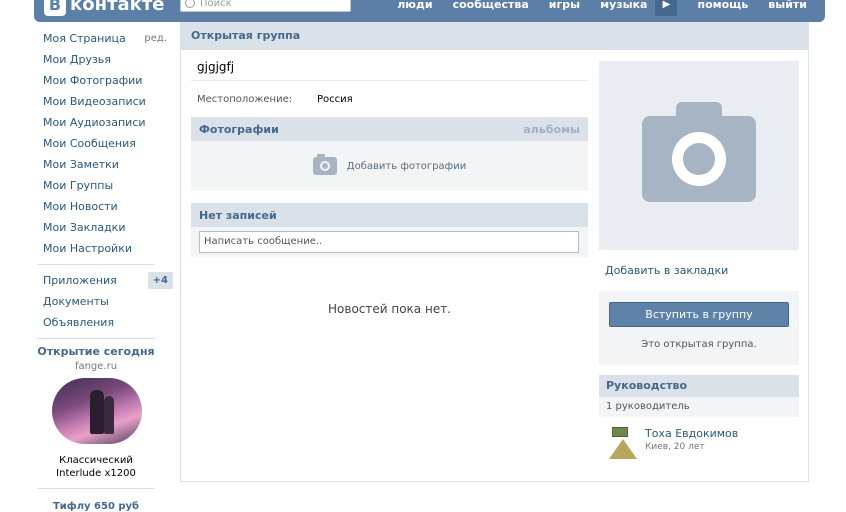  Describe the element at coordinates (55, 8) in the screenshot. I see `logo-letter: В` at that location.